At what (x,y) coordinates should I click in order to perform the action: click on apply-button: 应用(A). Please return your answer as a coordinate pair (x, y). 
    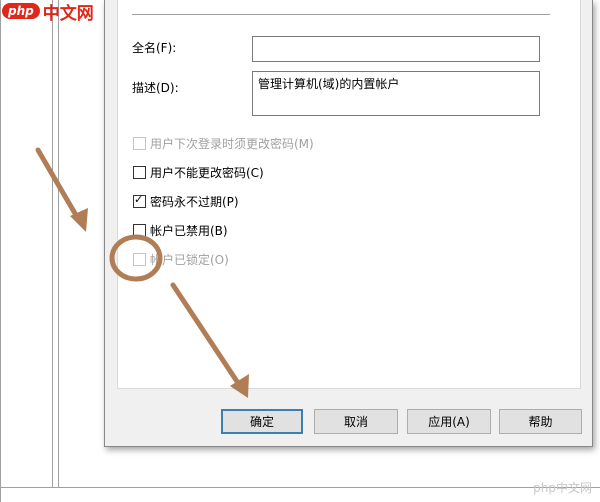
    Looking at the image, I should click on (449, 421).